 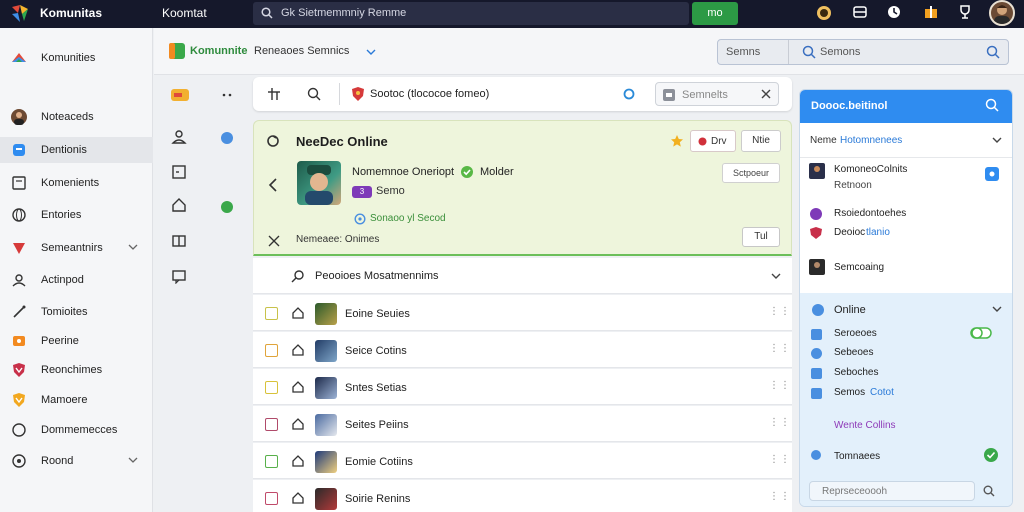 I want to click on sidebar-item-noteaceds: Noteaceds, so click(x=76, y=117).